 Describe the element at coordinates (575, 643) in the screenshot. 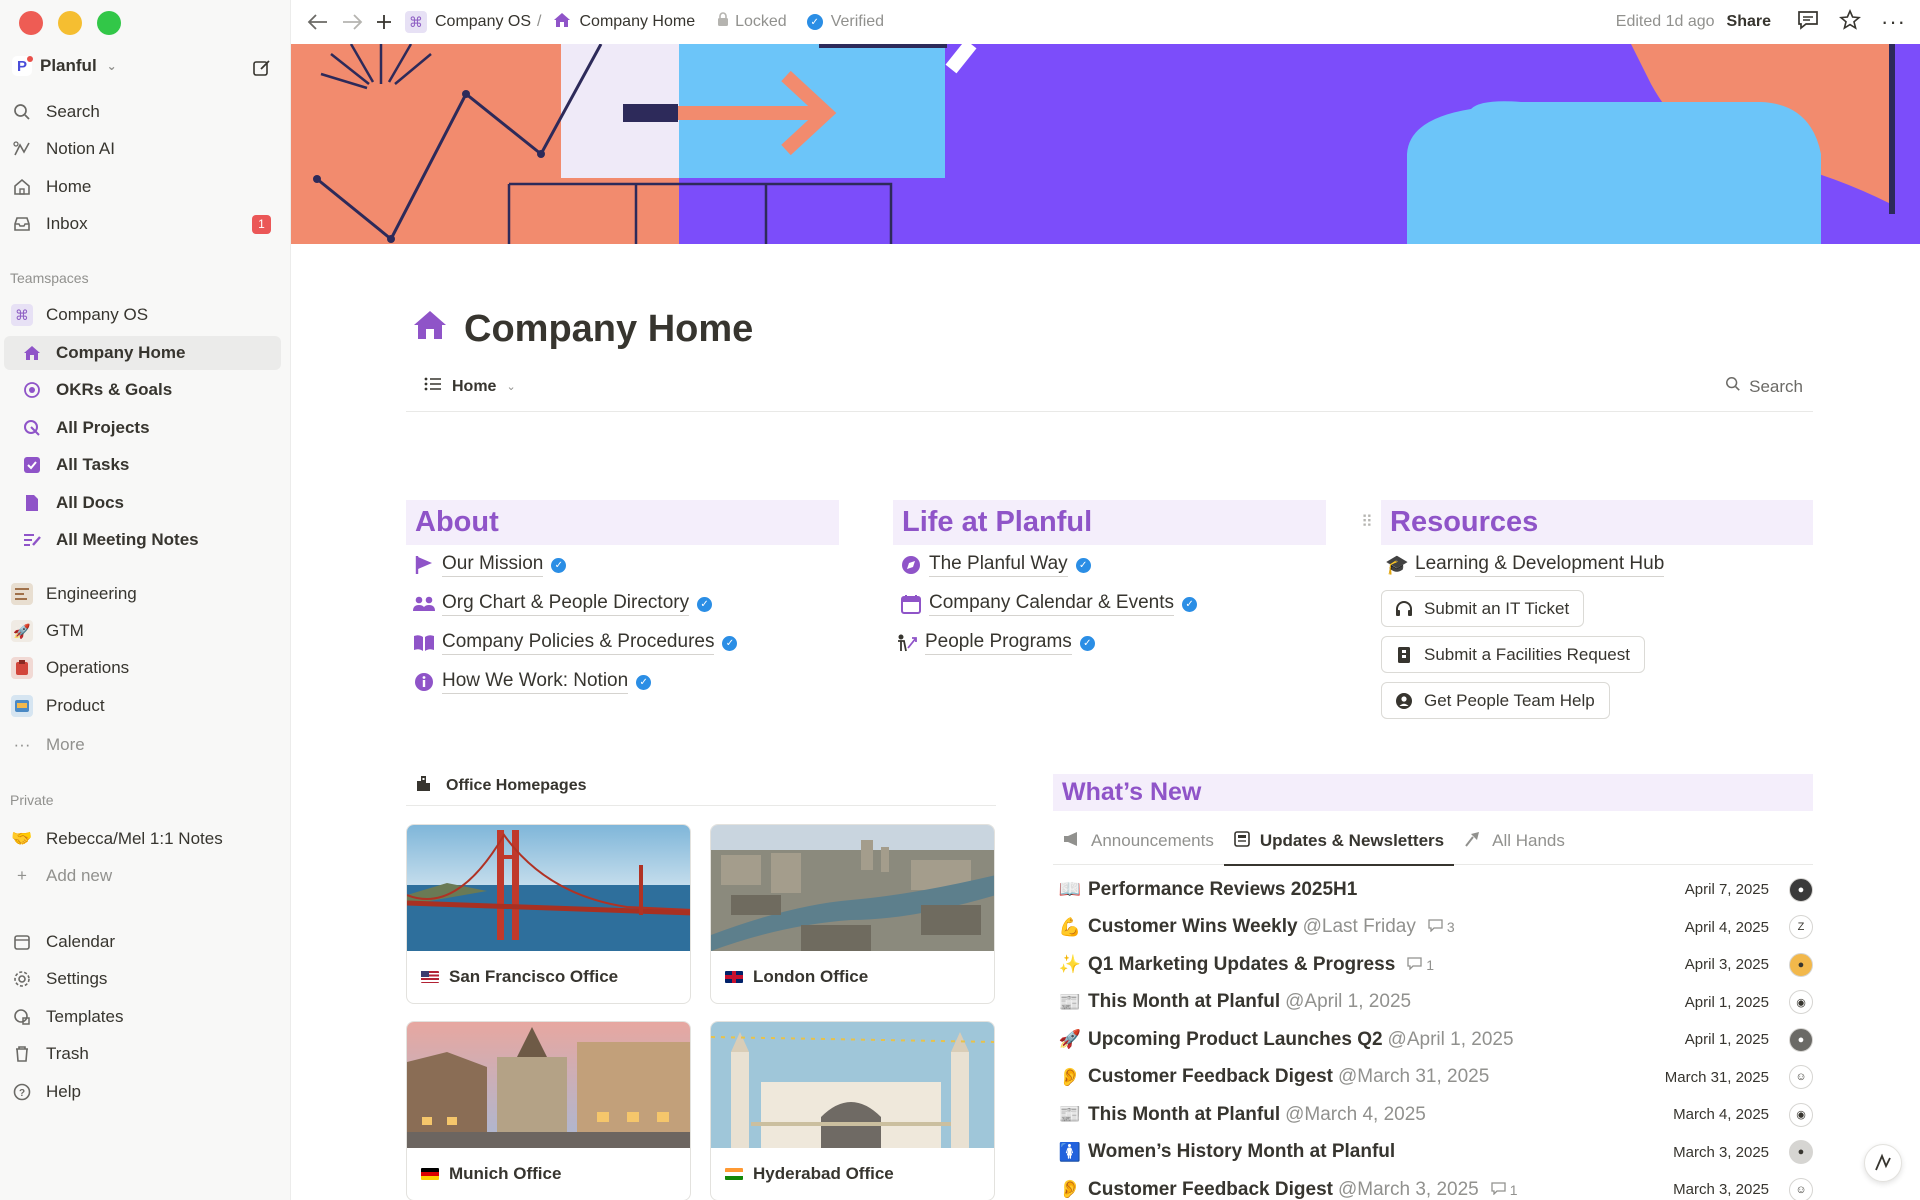

I see `link-company-policies: Company Policies & Procedures ✓` at that location.